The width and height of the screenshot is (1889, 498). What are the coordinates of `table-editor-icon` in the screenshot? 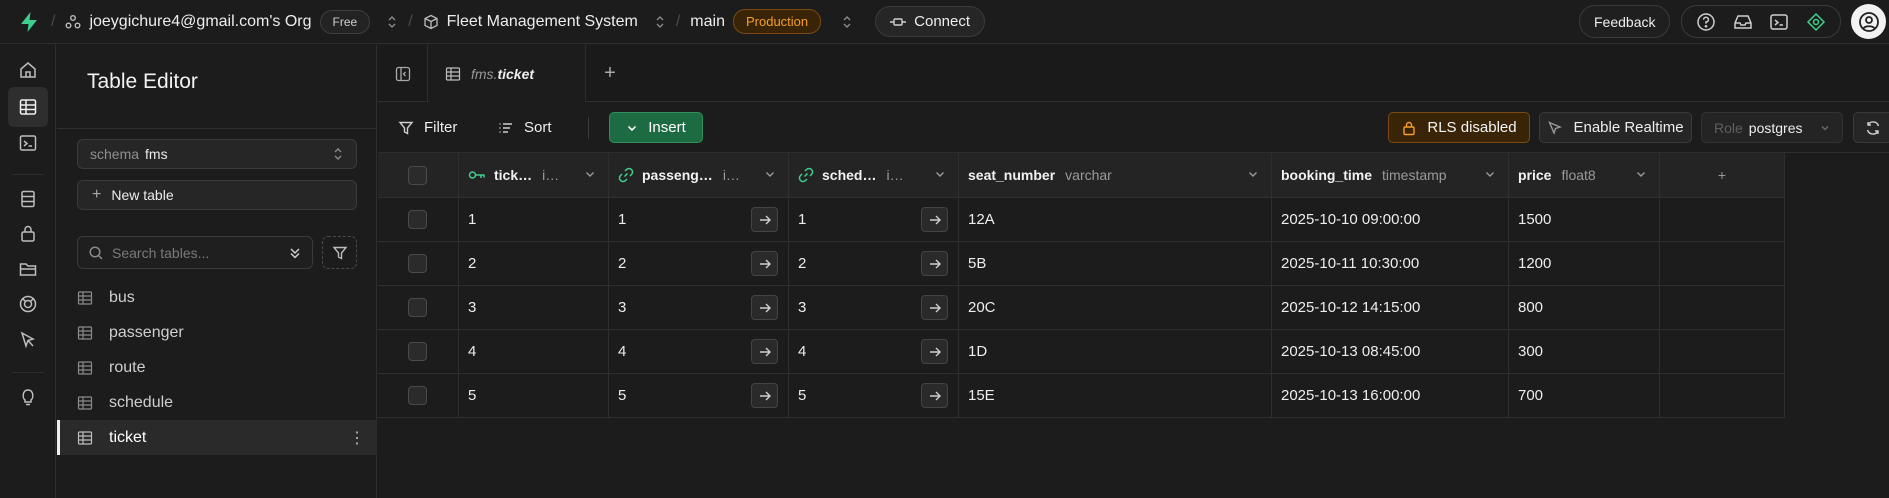 It's located at (28, 107).